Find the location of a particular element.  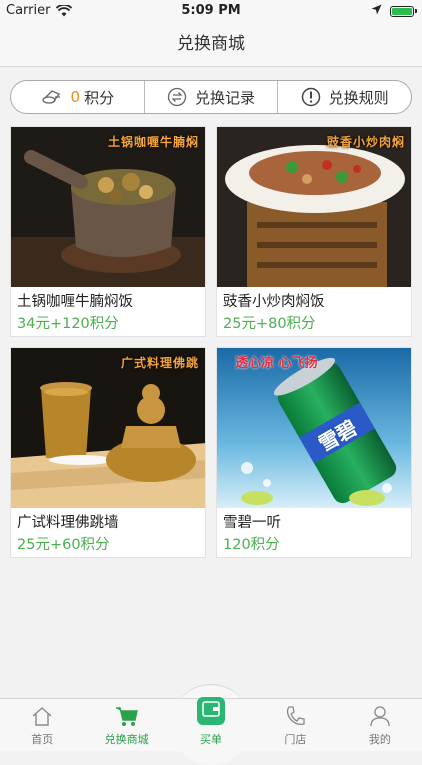

info-exclamation-icon is located at coordinates (311, 97).